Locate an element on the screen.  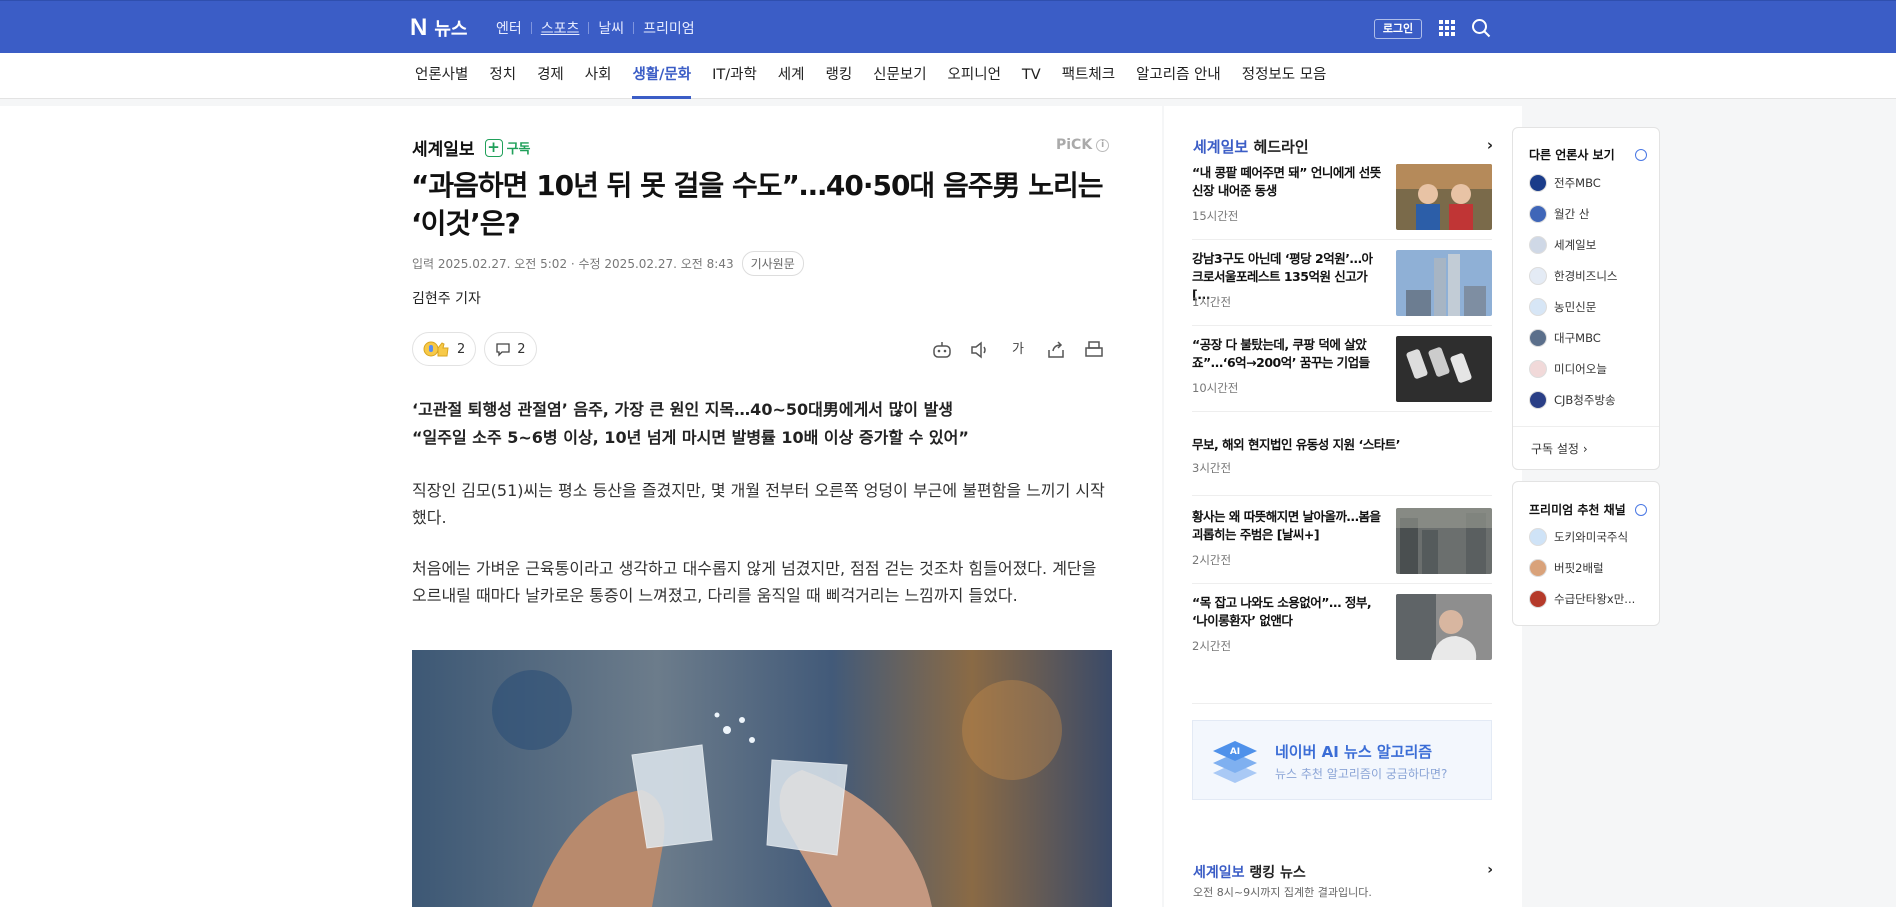
headline-item: “목 잡고 나와도 소용없어”… 정부, ‘나이롱환자’ 없앤다 2시간전 is located at coordinates (1342, 649).